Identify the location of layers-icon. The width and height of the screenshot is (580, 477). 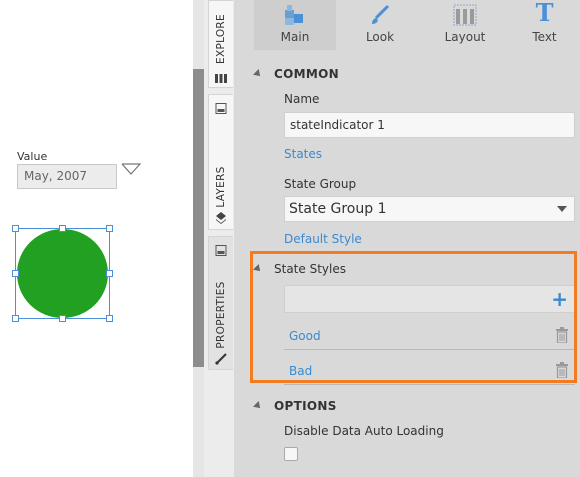
(221, 218).